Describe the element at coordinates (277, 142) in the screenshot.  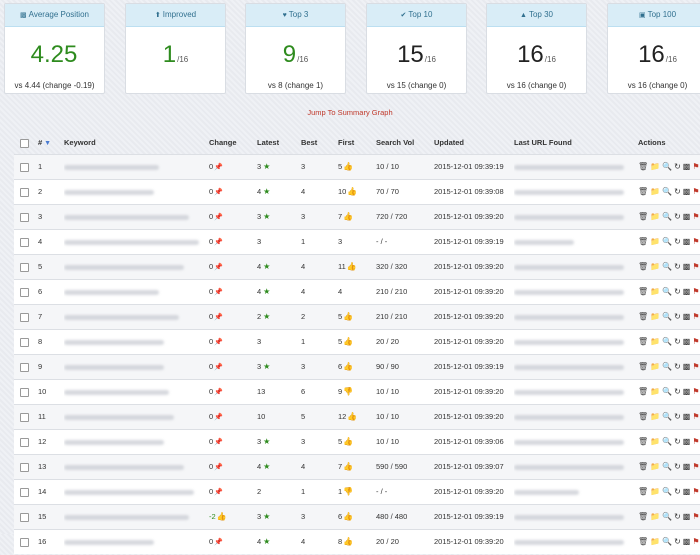
I see `header-latest: Latest` at that location.